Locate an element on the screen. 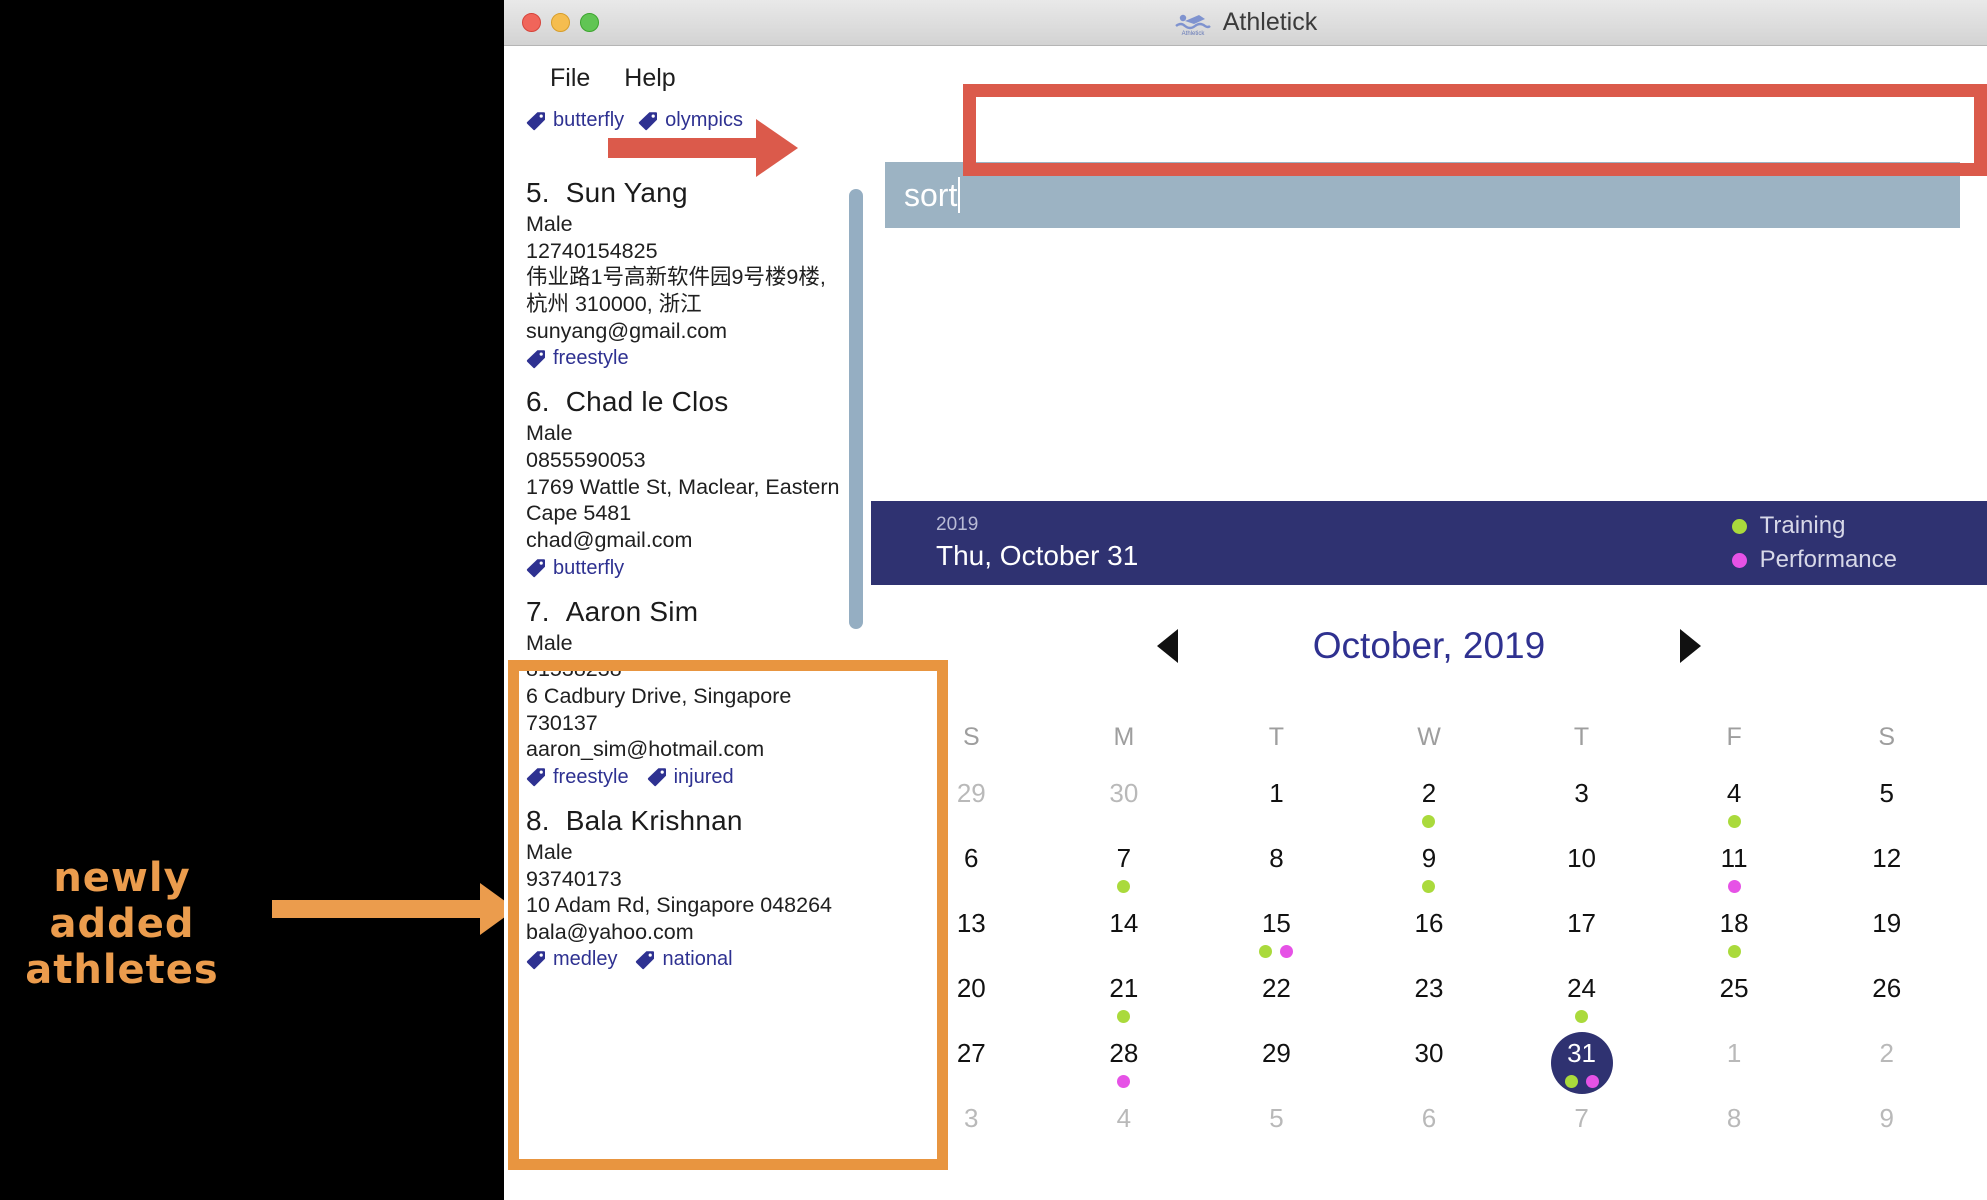 Image resolution: width=1987 pixels, height=1200 pixels. menu-item-file: File is located at coordinates (570, 78).